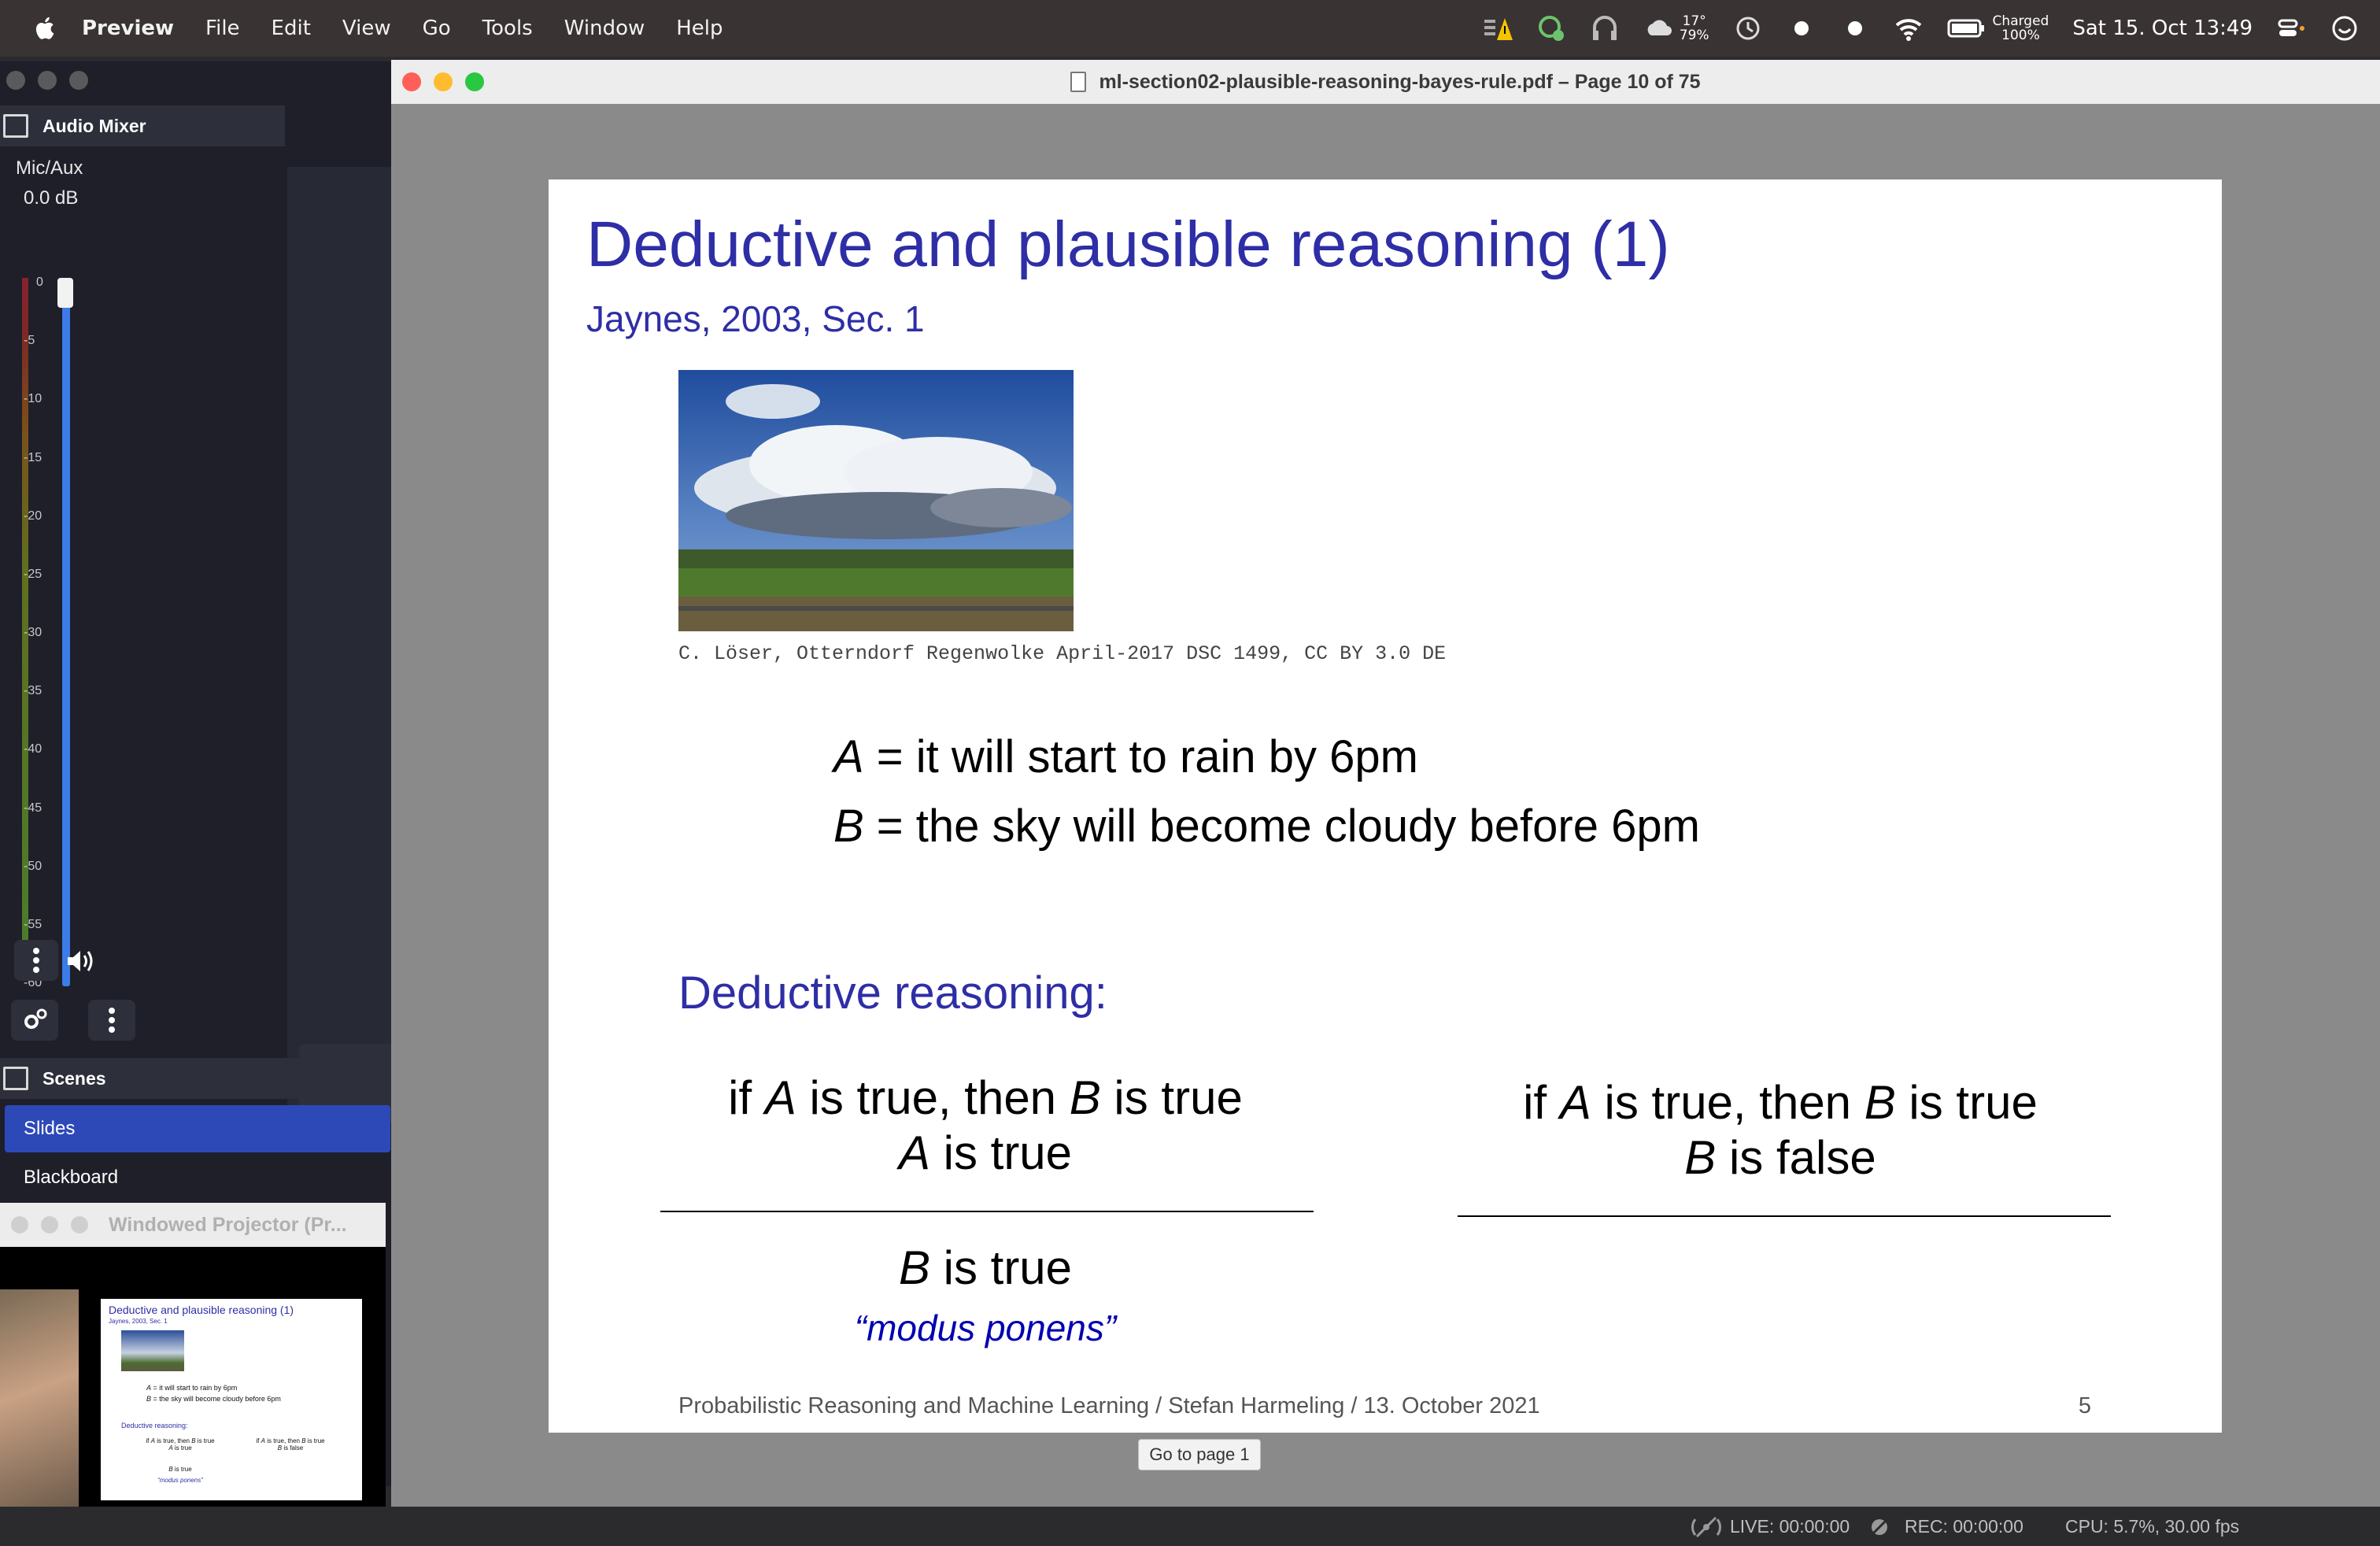  What do you see at coordinates (1541, 1103) in the screenshot?
I see `right-premise1-pre: if` at bounding box center [1541, 1103].